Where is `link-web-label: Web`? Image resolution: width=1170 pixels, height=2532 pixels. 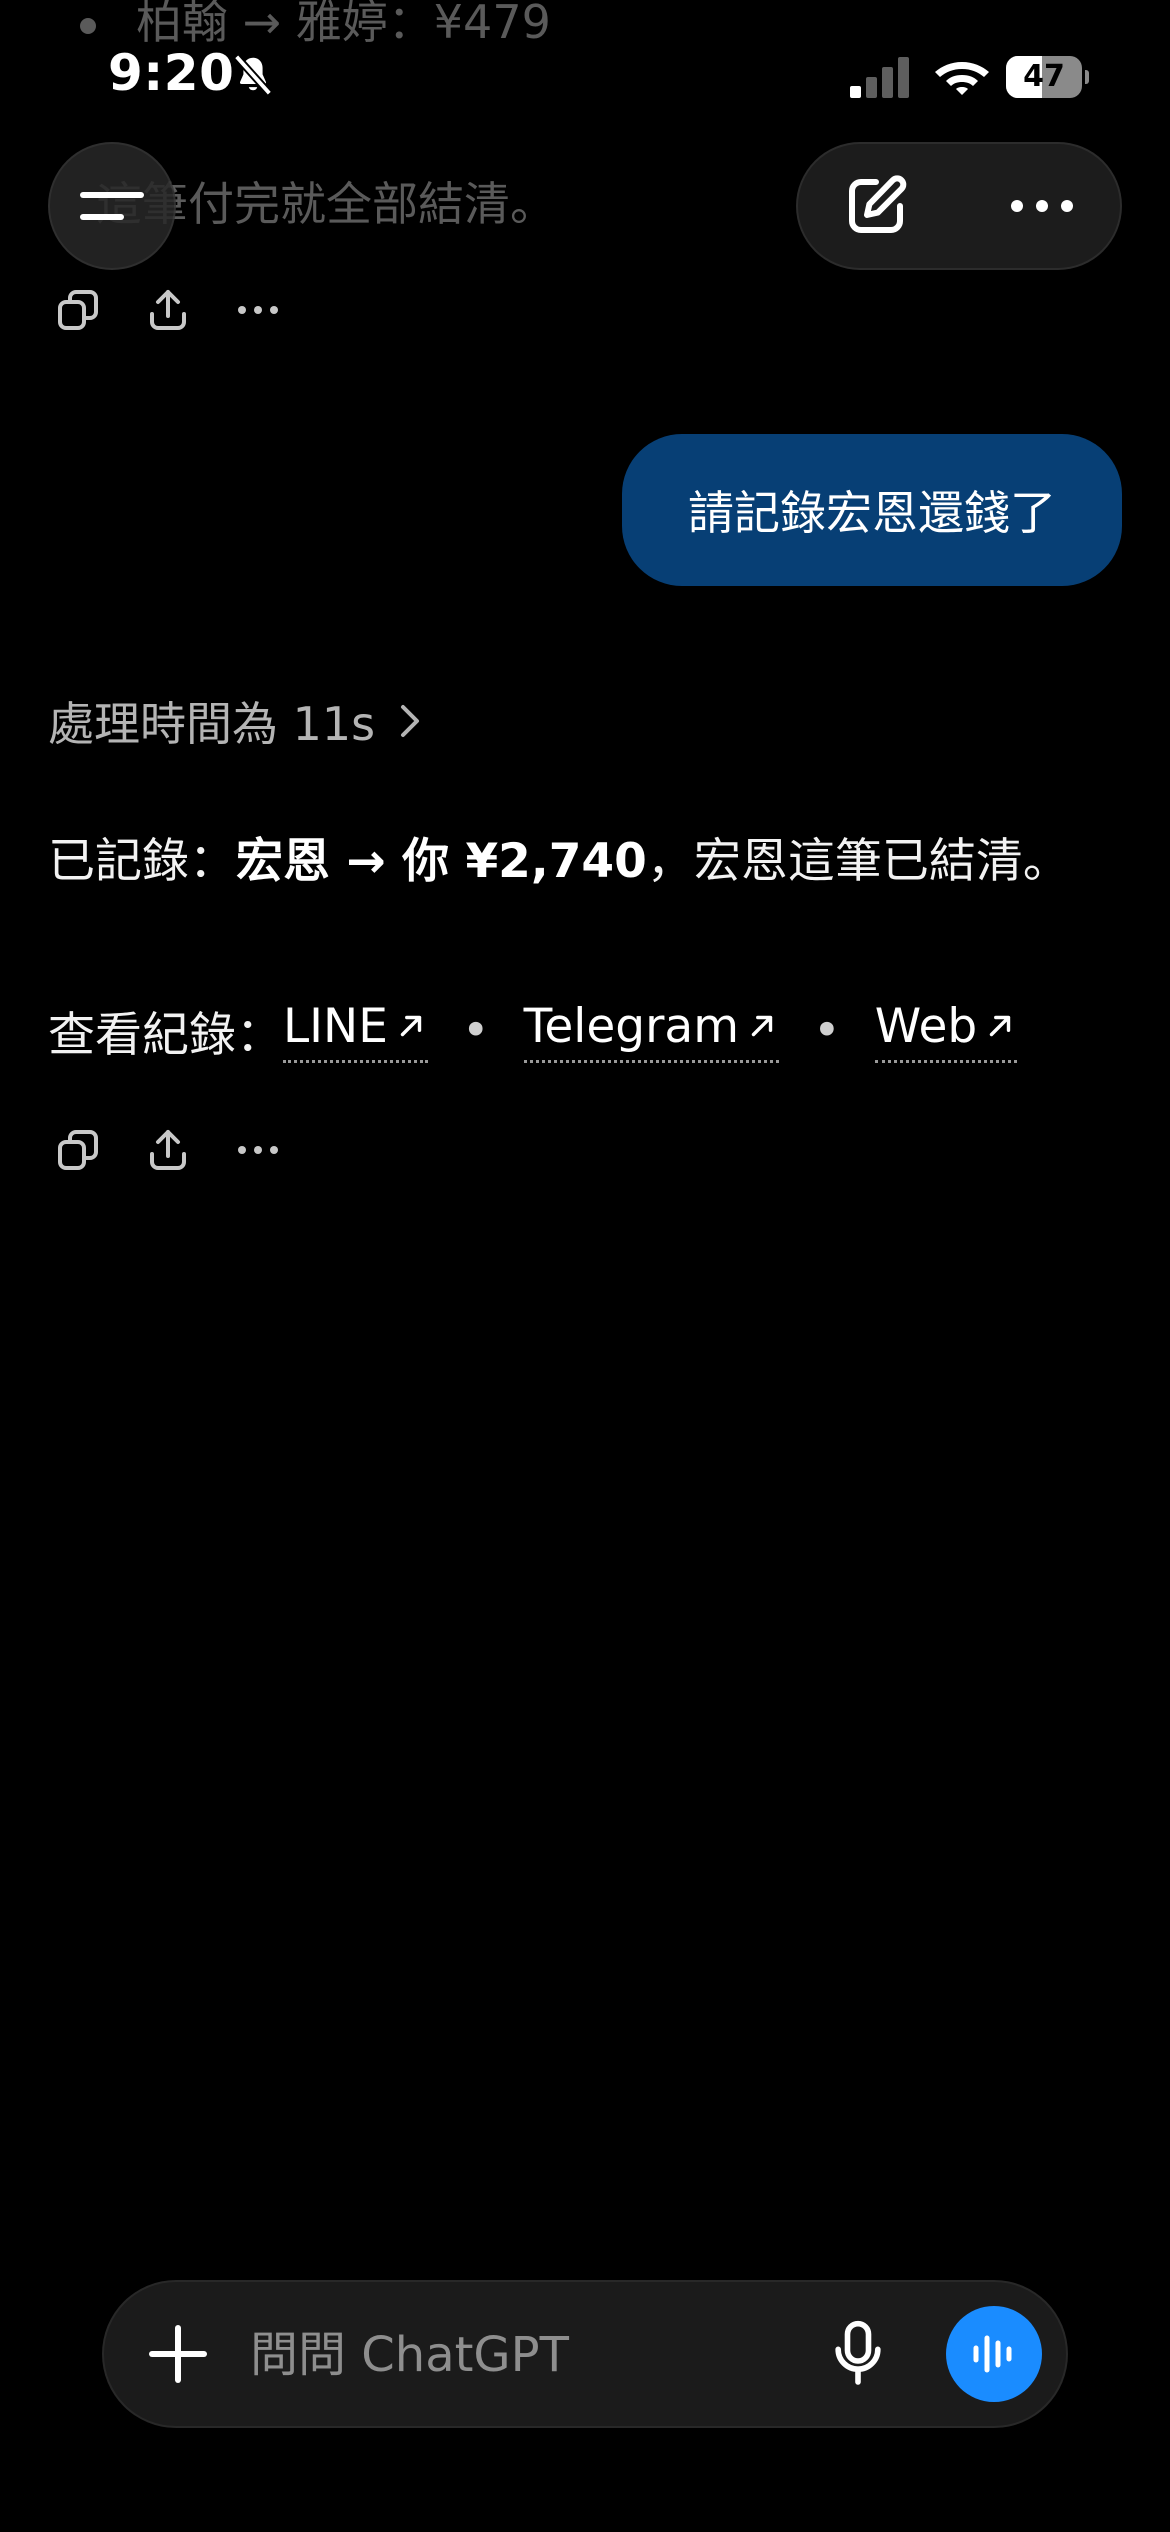 link-web-label: Web is located at coordinates (926, 1026).